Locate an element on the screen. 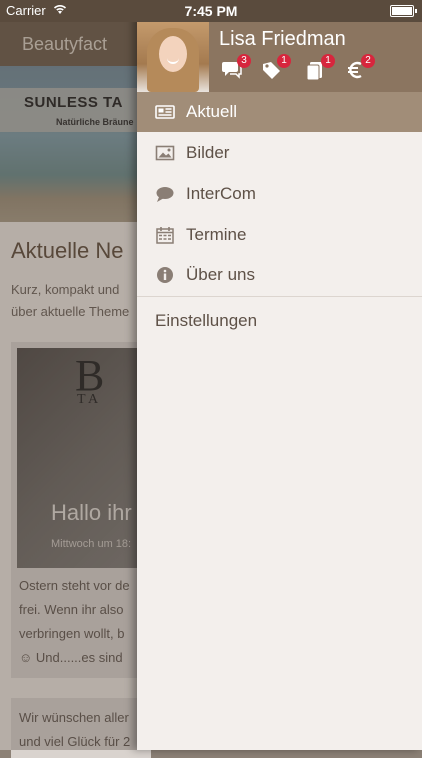  euro-icon: 2 is located at coordinates (360, 68).